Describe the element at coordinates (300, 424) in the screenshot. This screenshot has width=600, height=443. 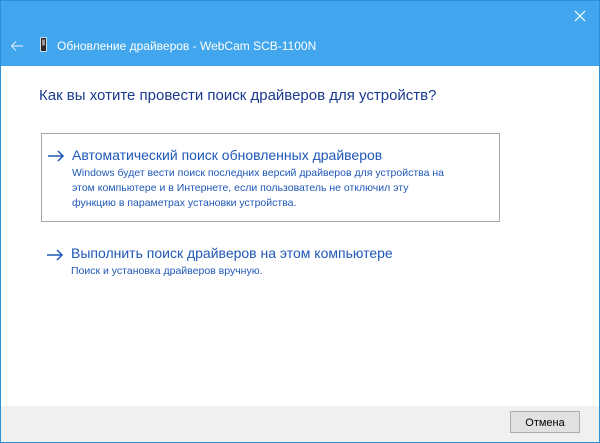
I see `footer-bar: Отмена` at that location.